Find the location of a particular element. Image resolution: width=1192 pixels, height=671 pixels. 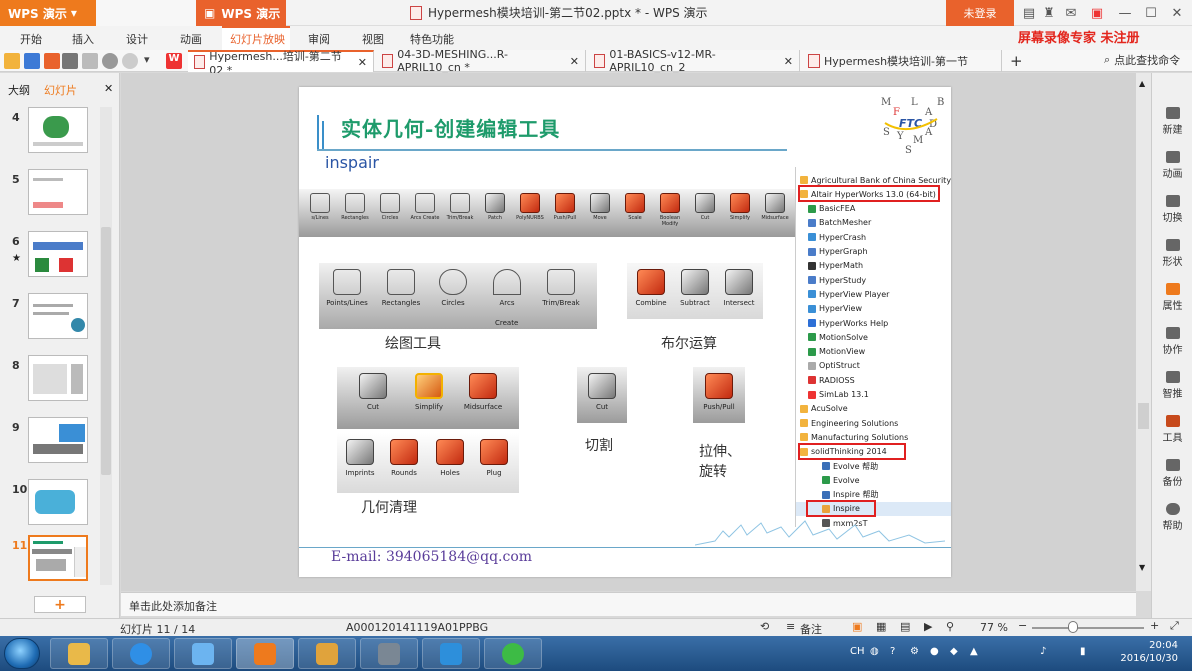

menu-animation: 动画 is located at coordinates (191, 39).